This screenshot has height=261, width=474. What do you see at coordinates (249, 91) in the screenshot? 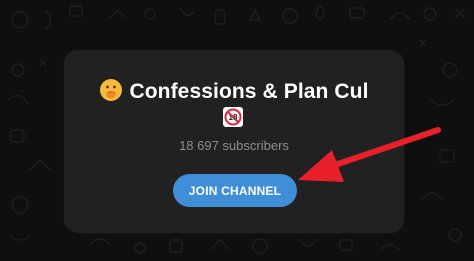
I see `channel-title: Confessions & Plan Cul` at bounding box center [249, 91].